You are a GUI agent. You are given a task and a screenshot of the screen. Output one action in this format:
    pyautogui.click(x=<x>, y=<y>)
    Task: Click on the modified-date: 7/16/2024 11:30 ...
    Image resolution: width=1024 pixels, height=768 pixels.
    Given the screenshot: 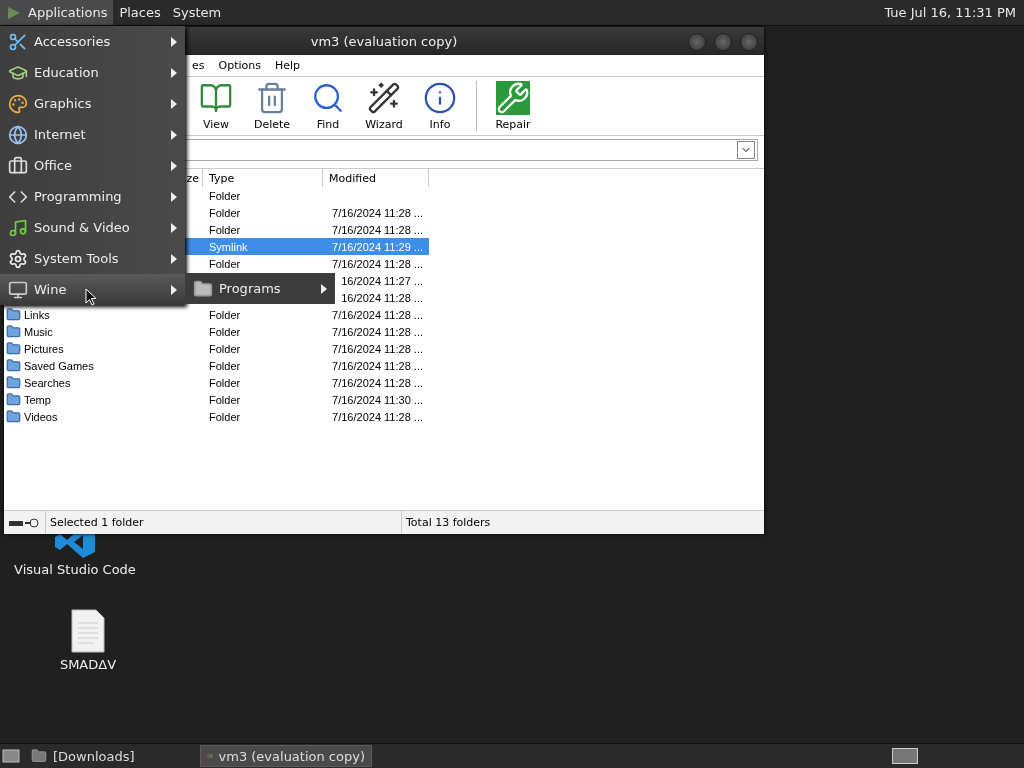 What is the action you would take?
    pyautogui.click(x=377, y=399)
    